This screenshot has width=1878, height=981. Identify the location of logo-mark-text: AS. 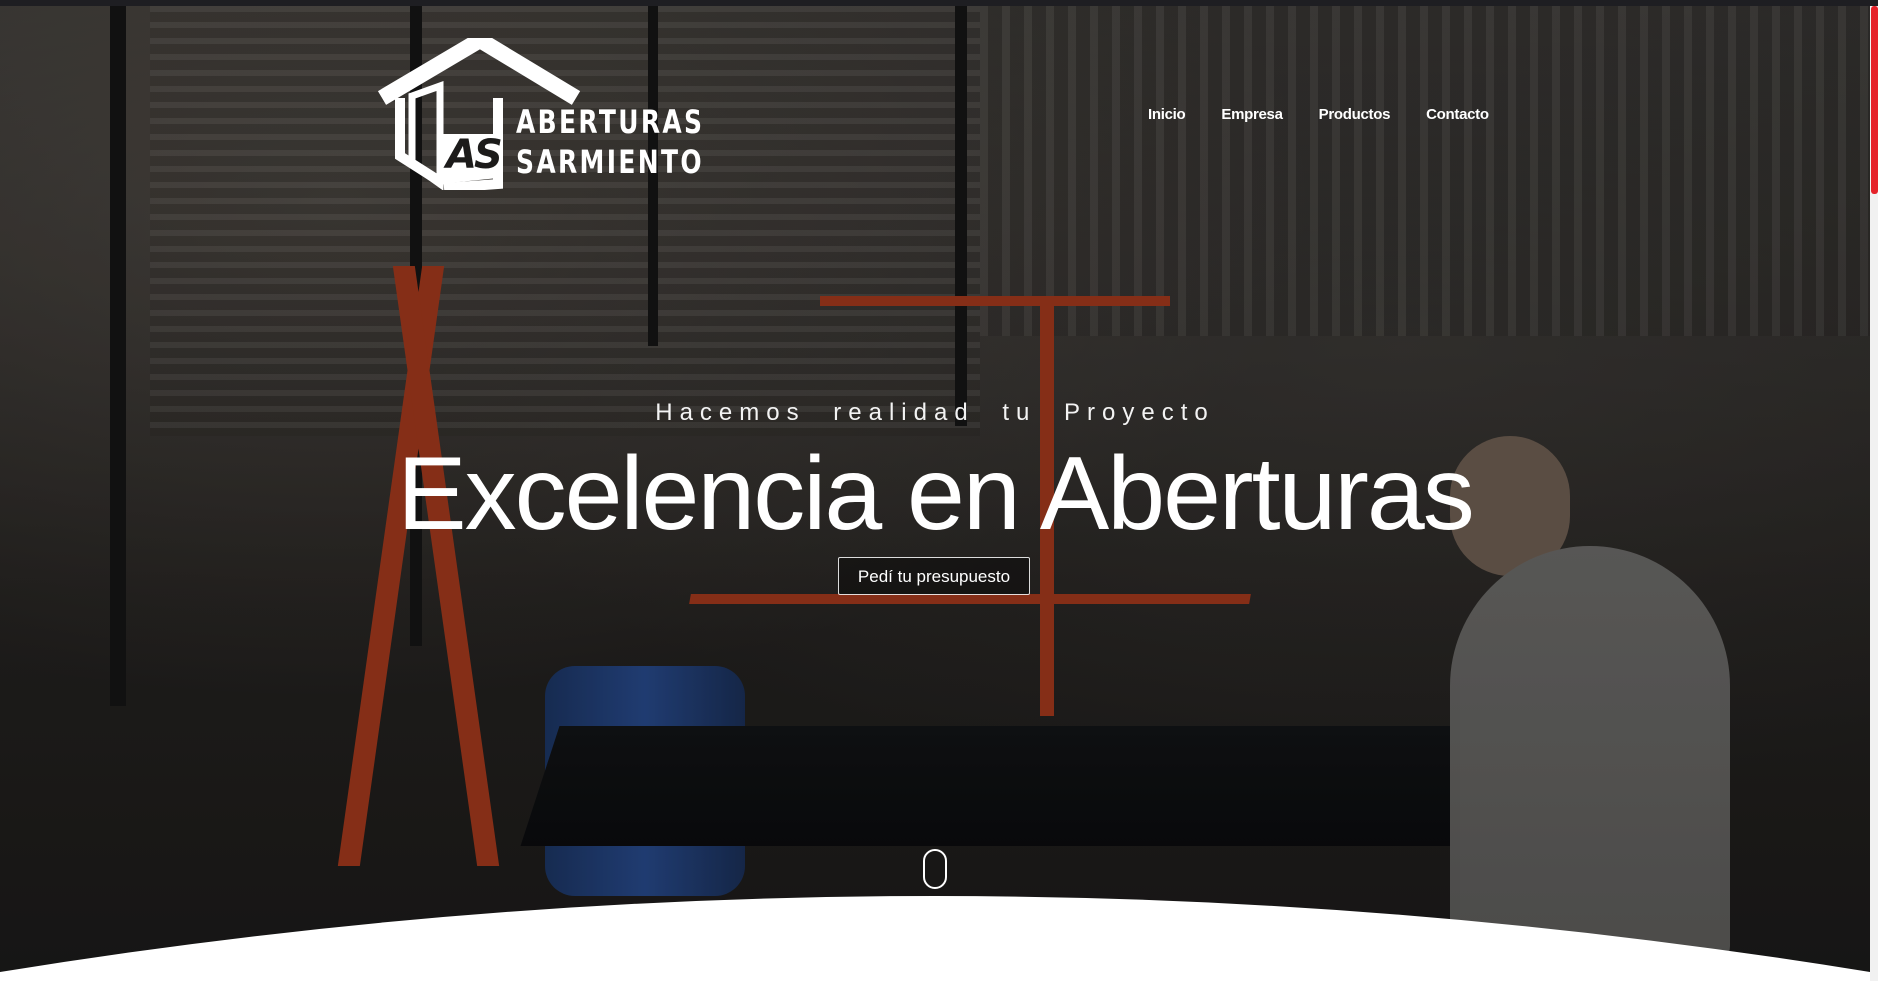
(474, 155).